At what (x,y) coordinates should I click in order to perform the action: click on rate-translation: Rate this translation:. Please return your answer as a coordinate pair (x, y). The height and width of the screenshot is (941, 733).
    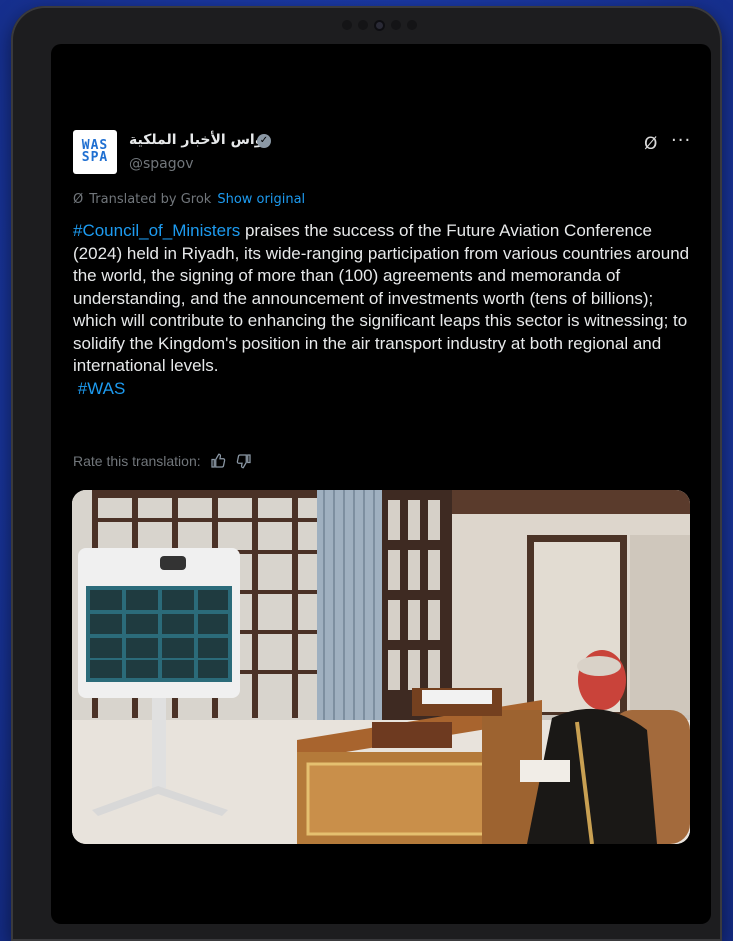
    Looking at the image, I should click on (163, 461).